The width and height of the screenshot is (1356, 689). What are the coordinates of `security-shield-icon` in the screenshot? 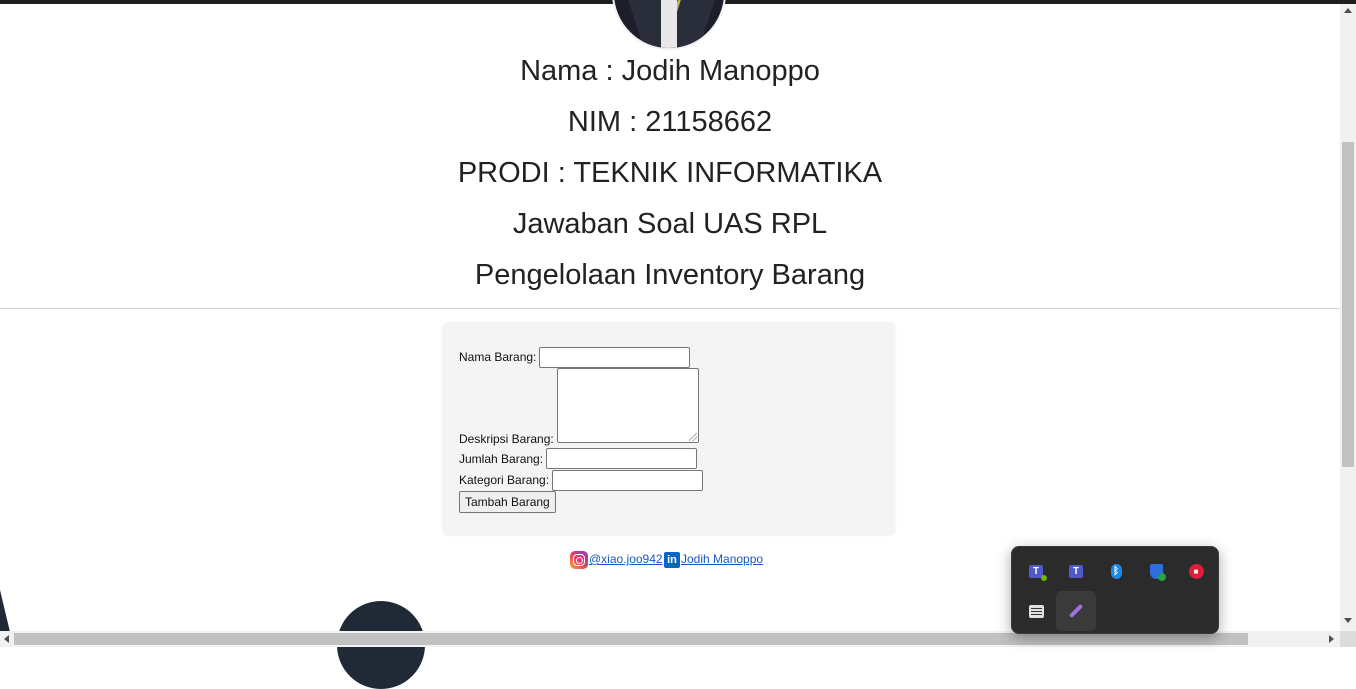 It's located at (1156, 571).